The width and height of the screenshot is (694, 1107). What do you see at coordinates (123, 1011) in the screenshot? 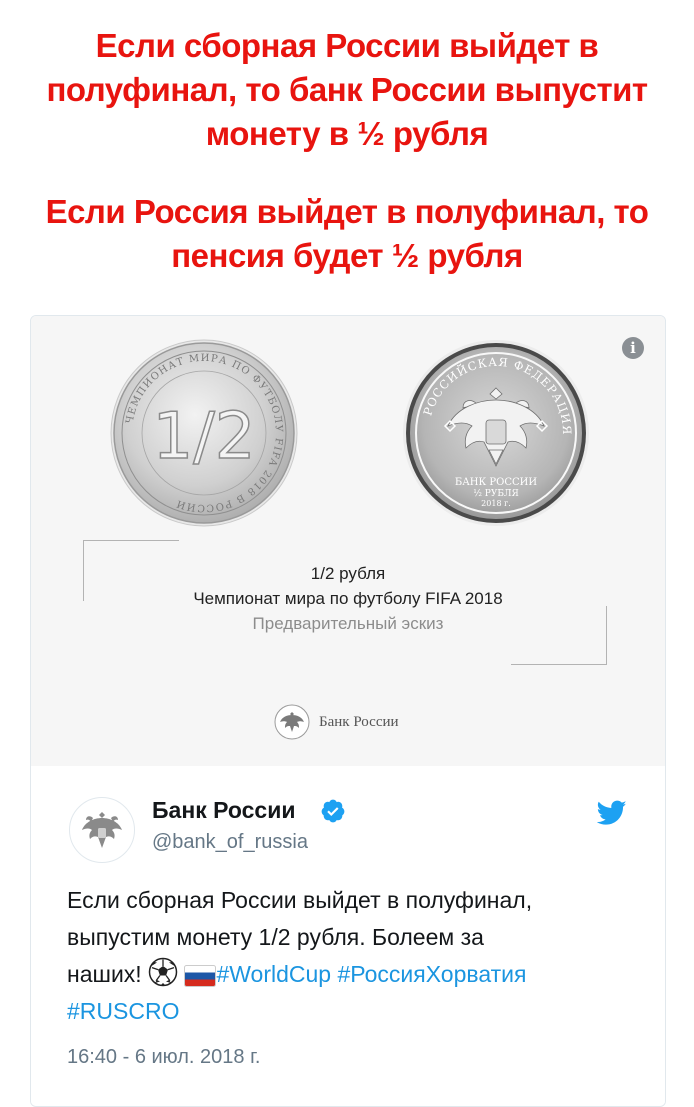
I see `hashtag-link: #RUSCRO` at bounding box center [123, 1011].